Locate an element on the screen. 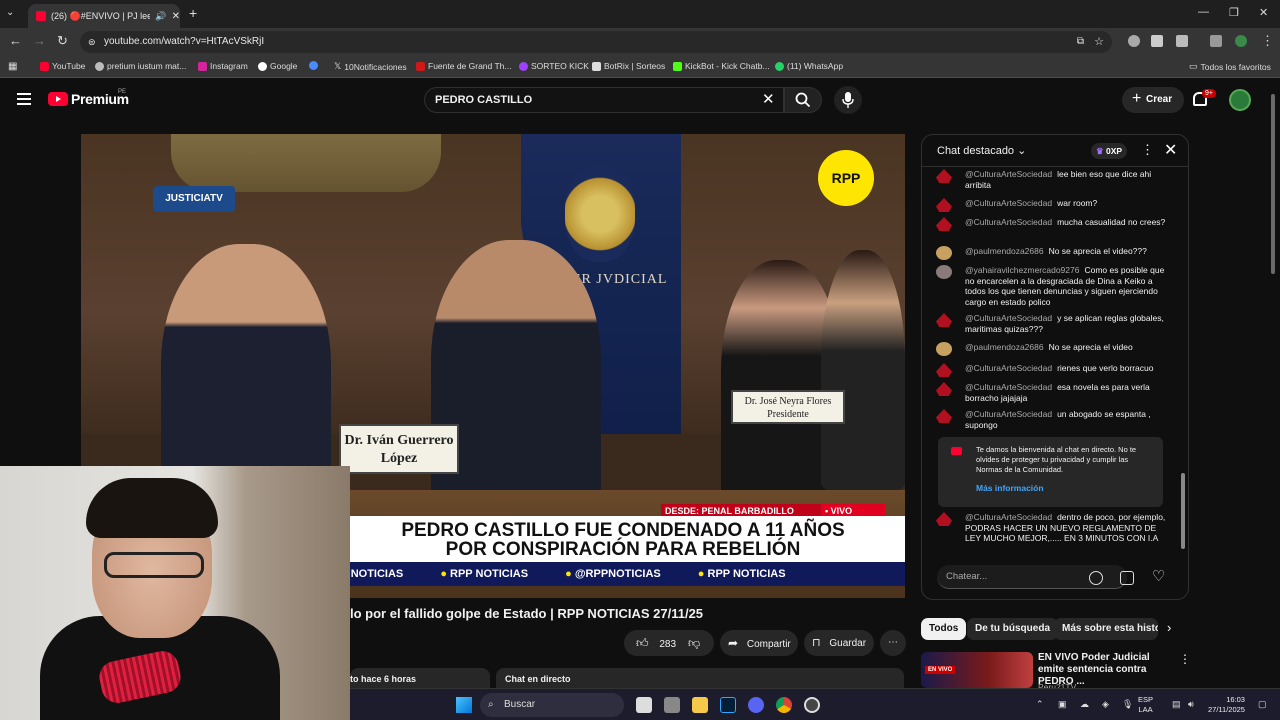 This screenshot has height=720, width=1280. bookmark-botrix: BotRix | Sorteos is located at coordinates (628, 66).